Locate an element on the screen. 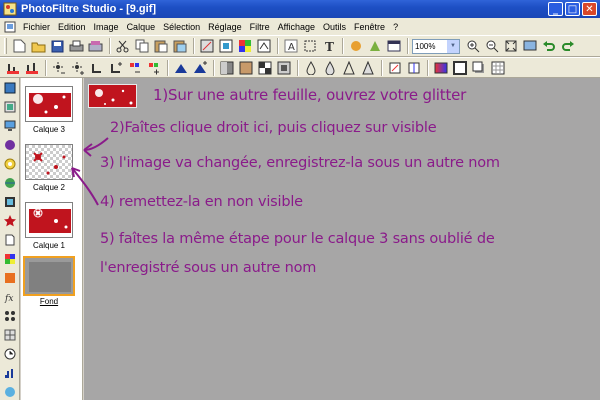 This screenshot has width=600, height=400. menu-calque: Calque is located at coordinates (141, 27).